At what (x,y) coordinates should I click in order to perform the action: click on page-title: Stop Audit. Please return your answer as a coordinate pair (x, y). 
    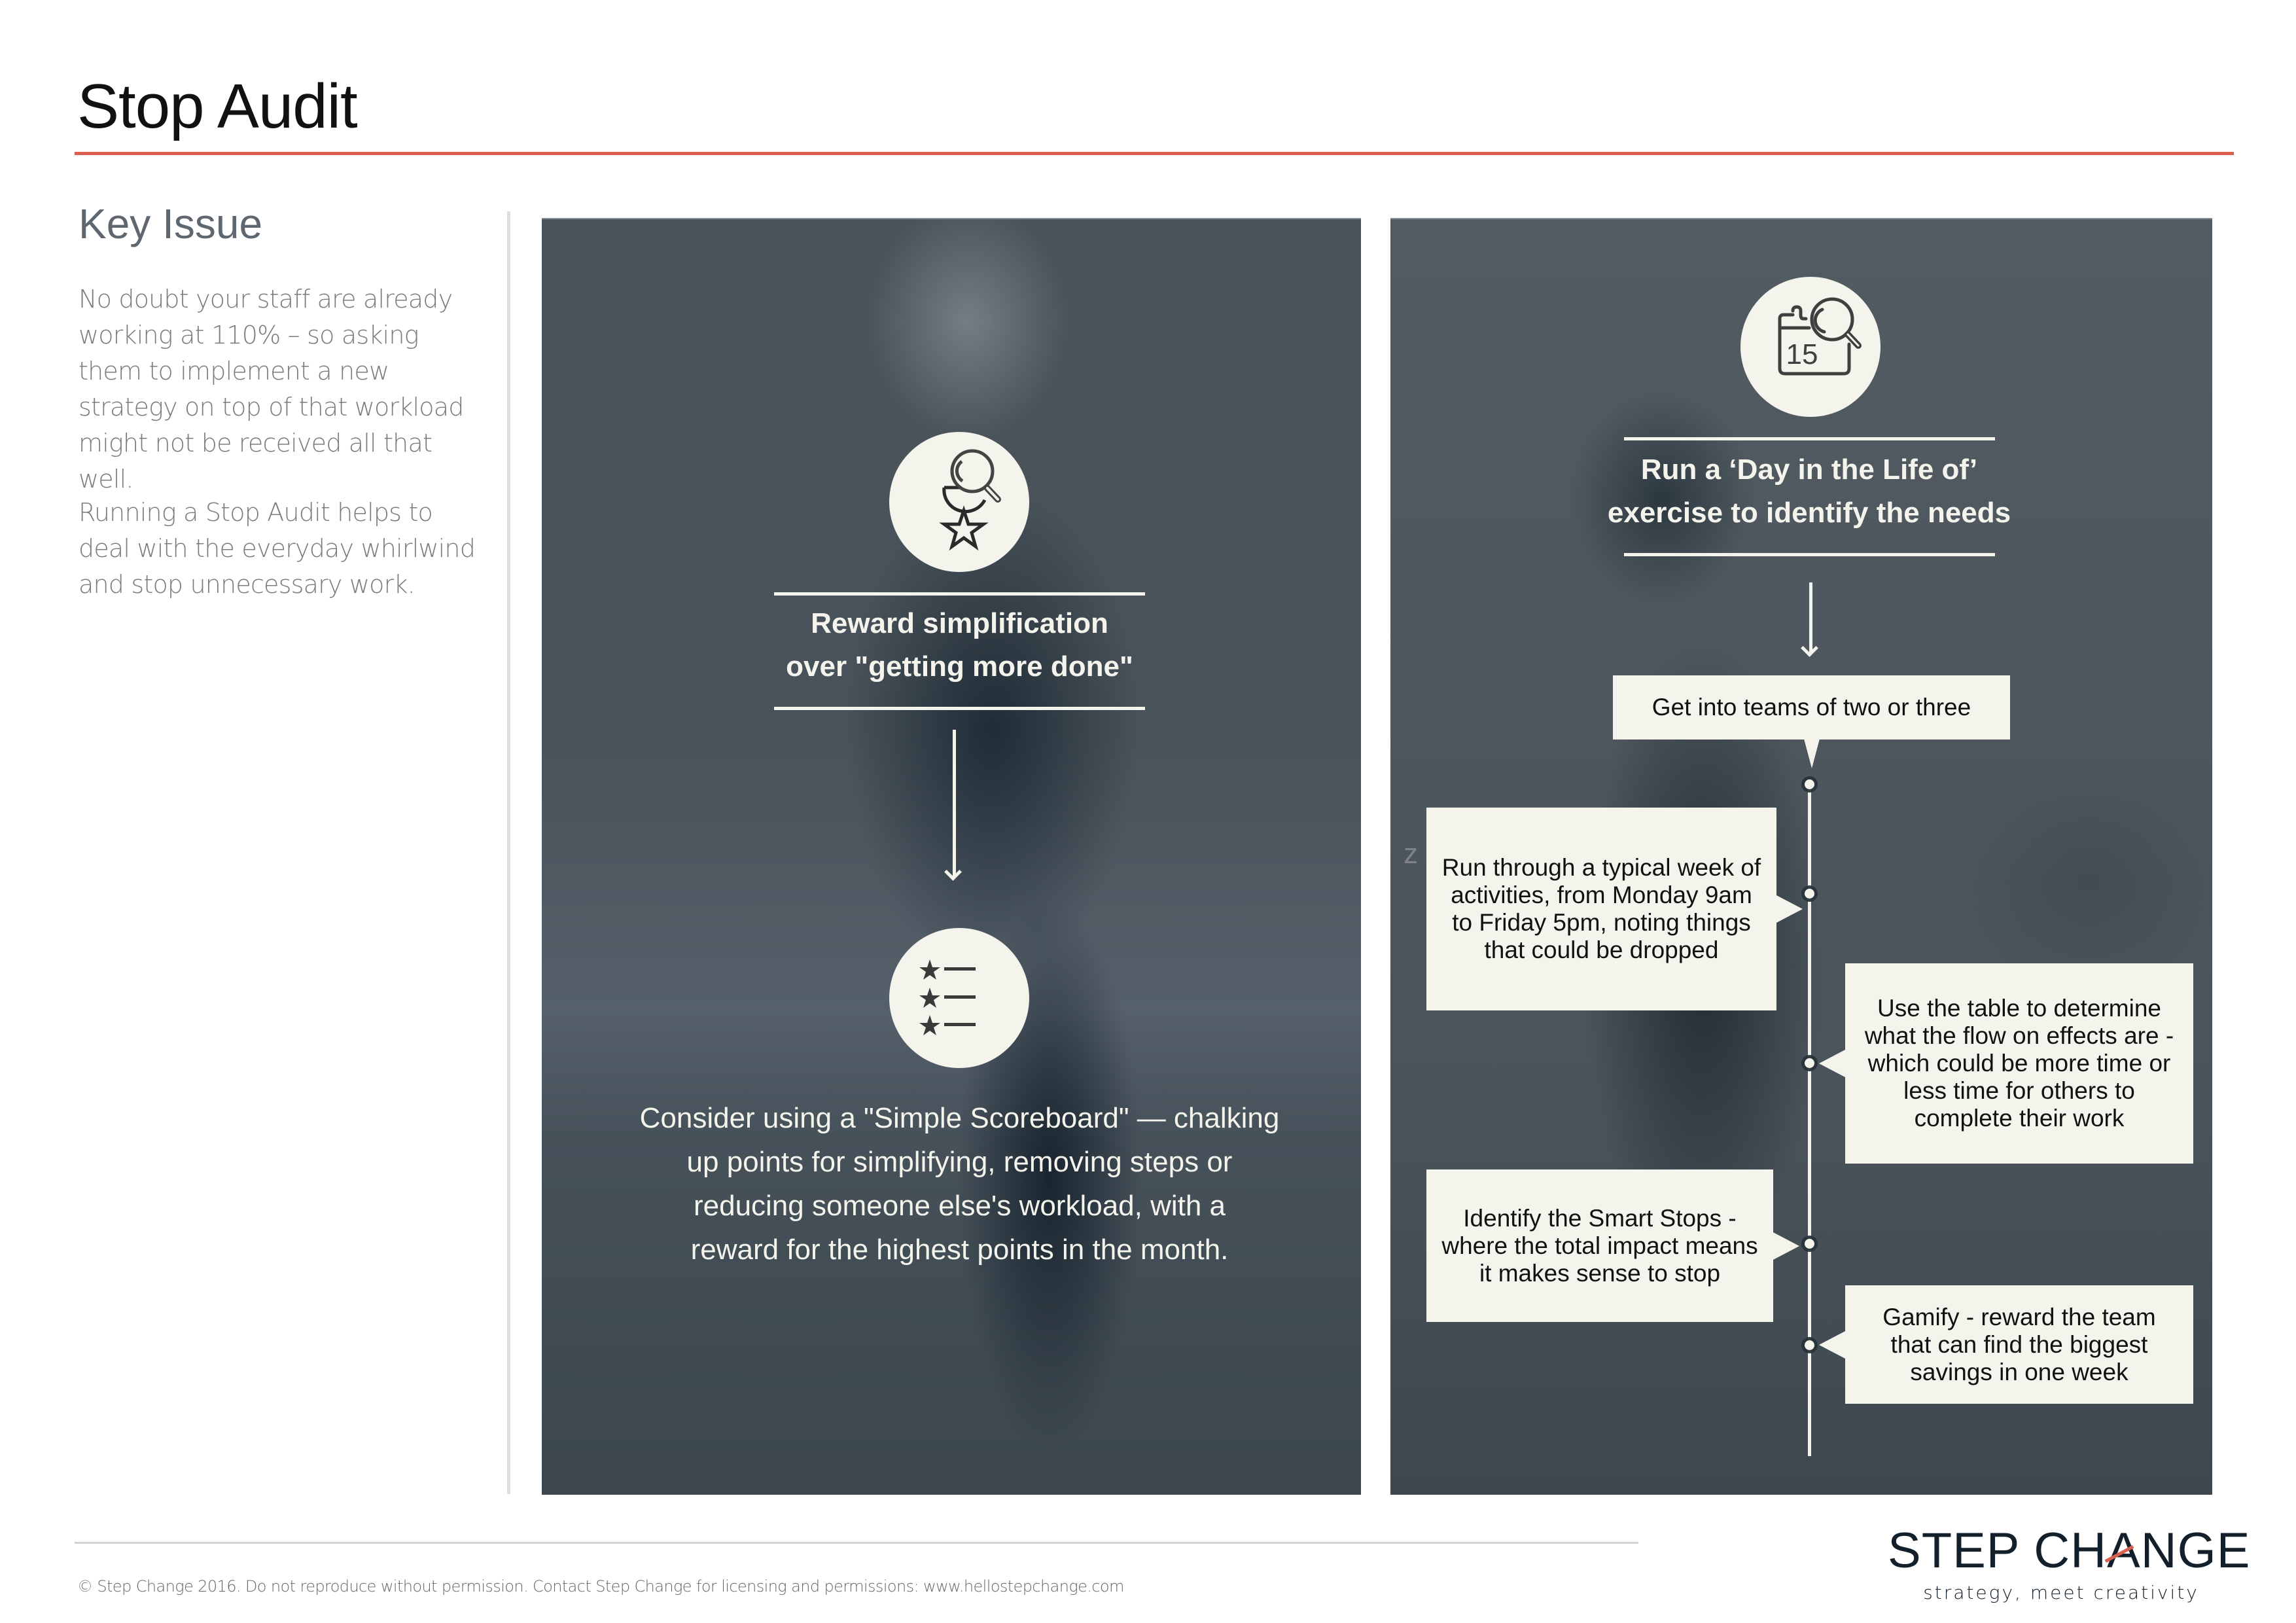
    Looking at the image, I should click on (218, 106).